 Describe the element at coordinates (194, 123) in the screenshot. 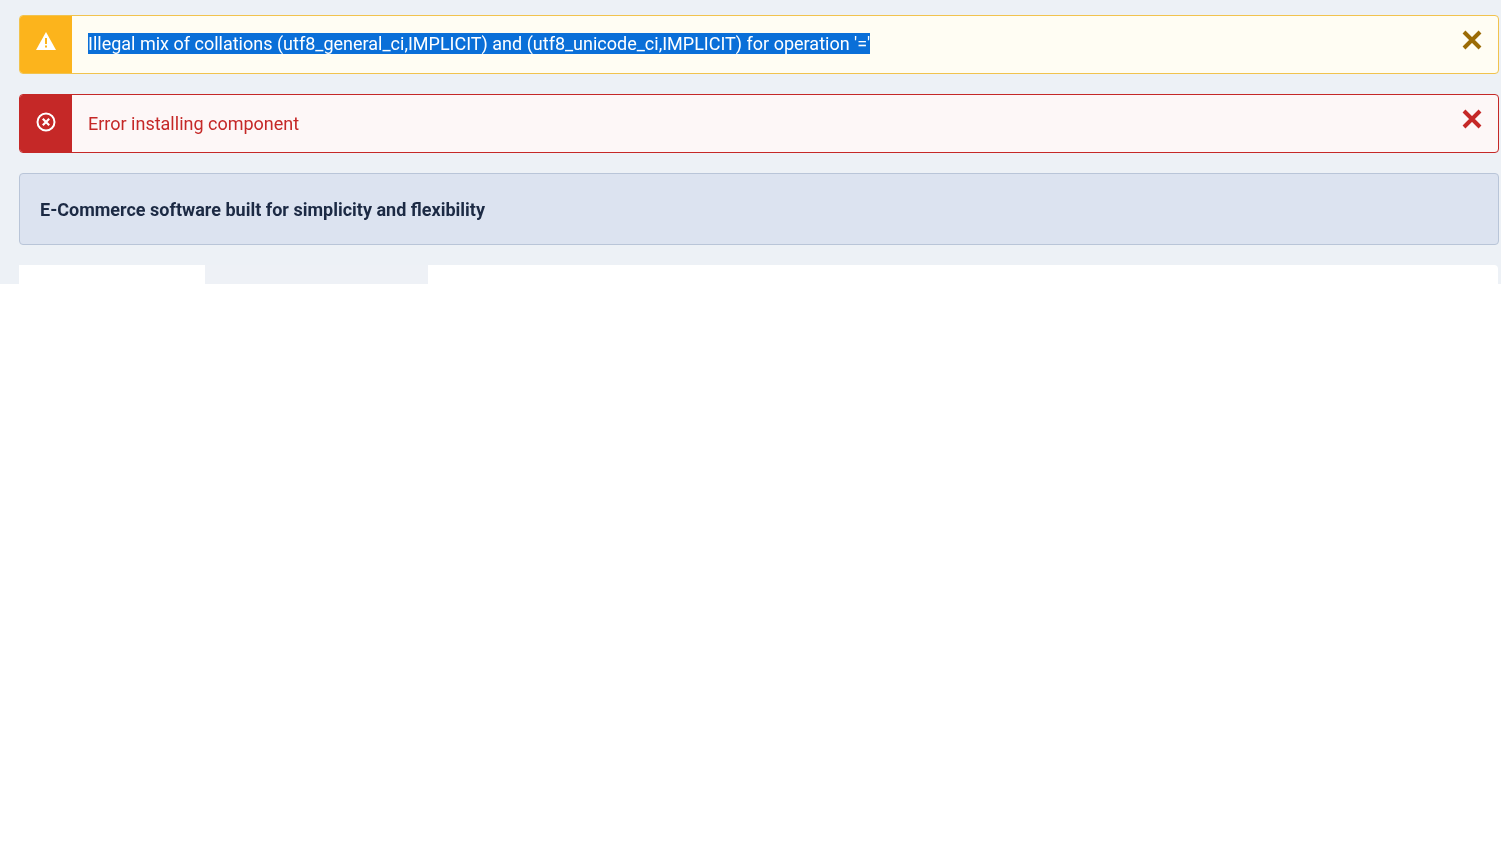

I see `alert-message: Error installing component` at that location.